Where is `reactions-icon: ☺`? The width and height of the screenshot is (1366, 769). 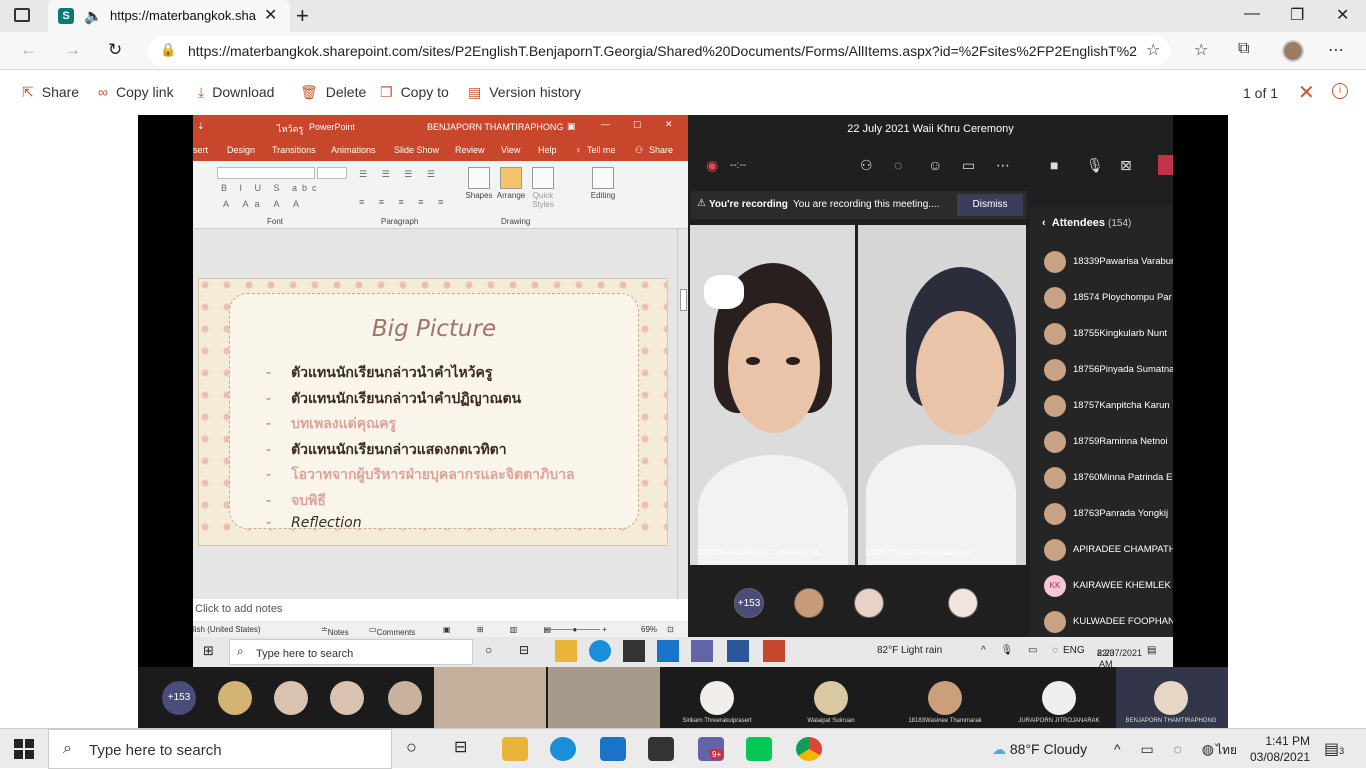
reactions-icon: ☺ is located at coordinates (935, 165).